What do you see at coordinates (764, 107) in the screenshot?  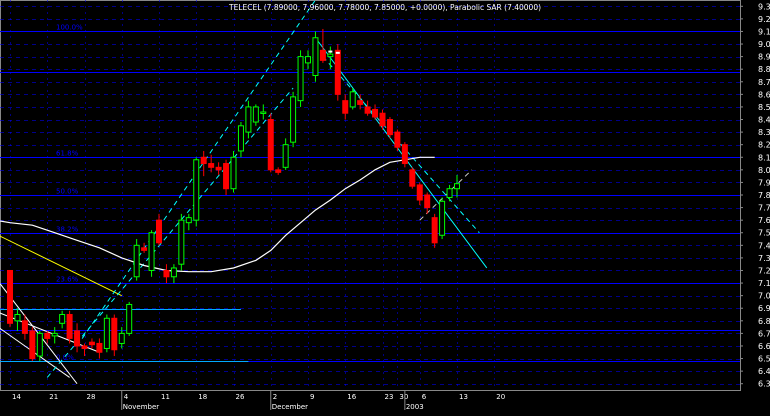 I see `y-axis-tick-label: 8.5` at bounding box center [764, 107].